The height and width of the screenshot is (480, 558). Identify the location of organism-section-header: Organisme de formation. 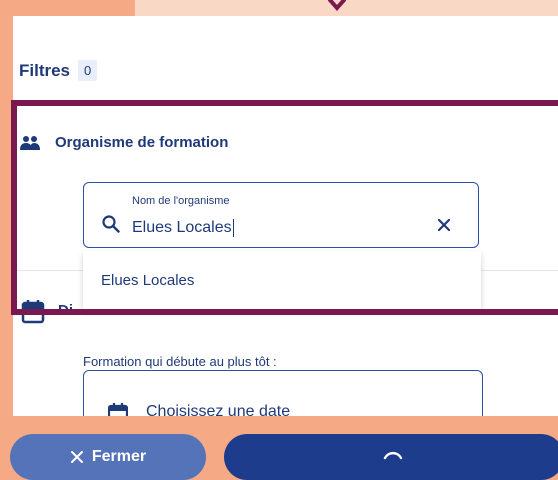
(123, 142).